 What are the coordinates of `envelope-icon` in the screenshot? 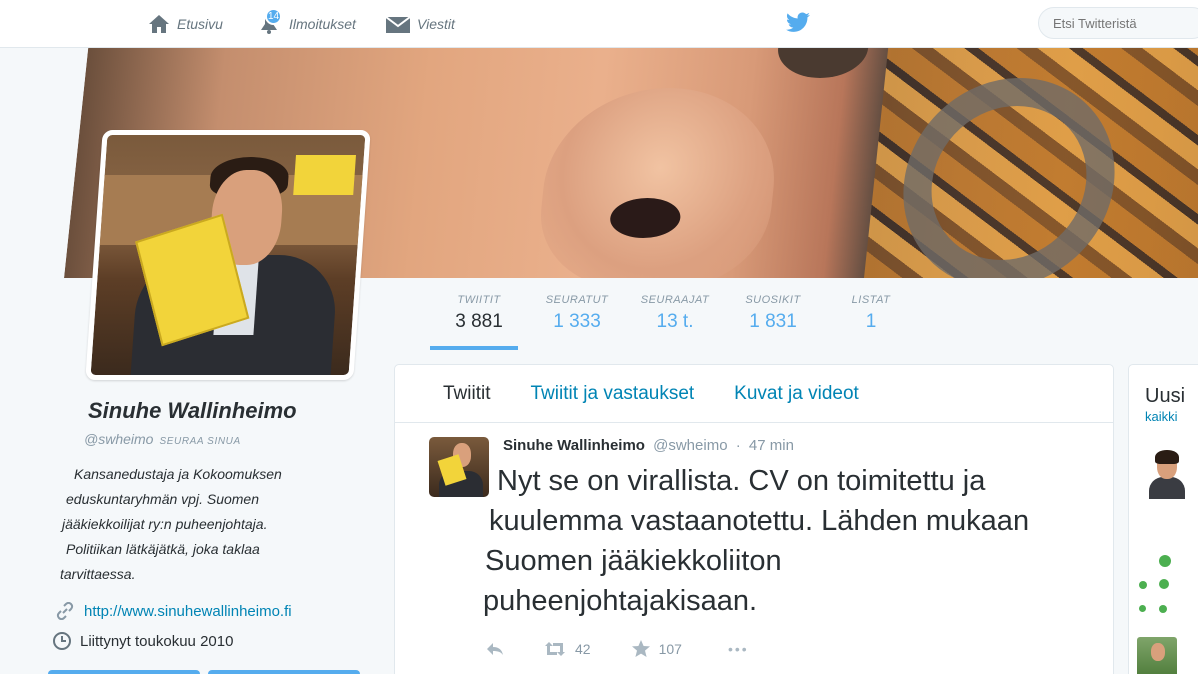 It's located at (398, 24).